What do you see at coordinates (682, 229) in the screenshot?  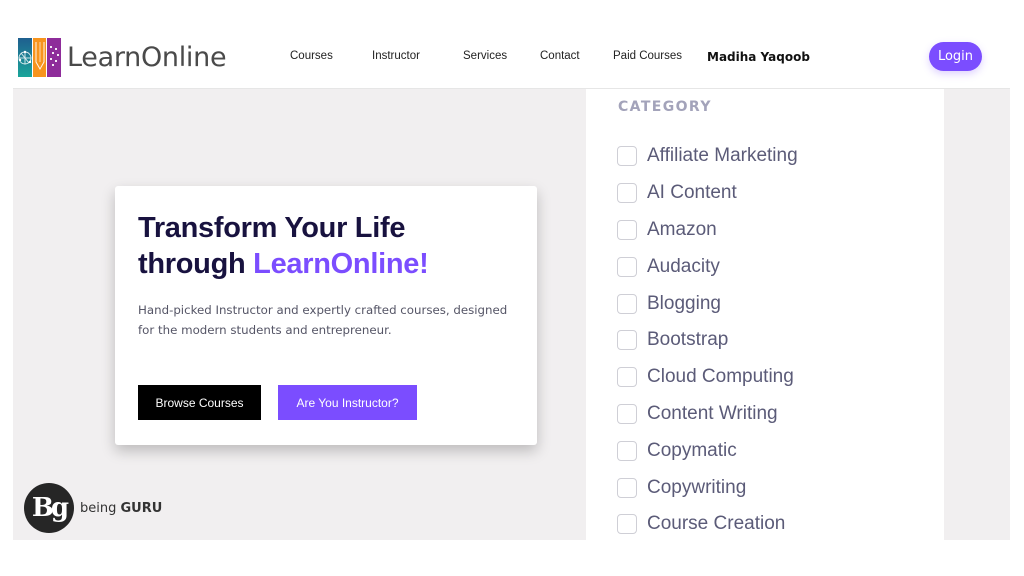 I see `category-label: Amazon` at bounding box center [682, 229].